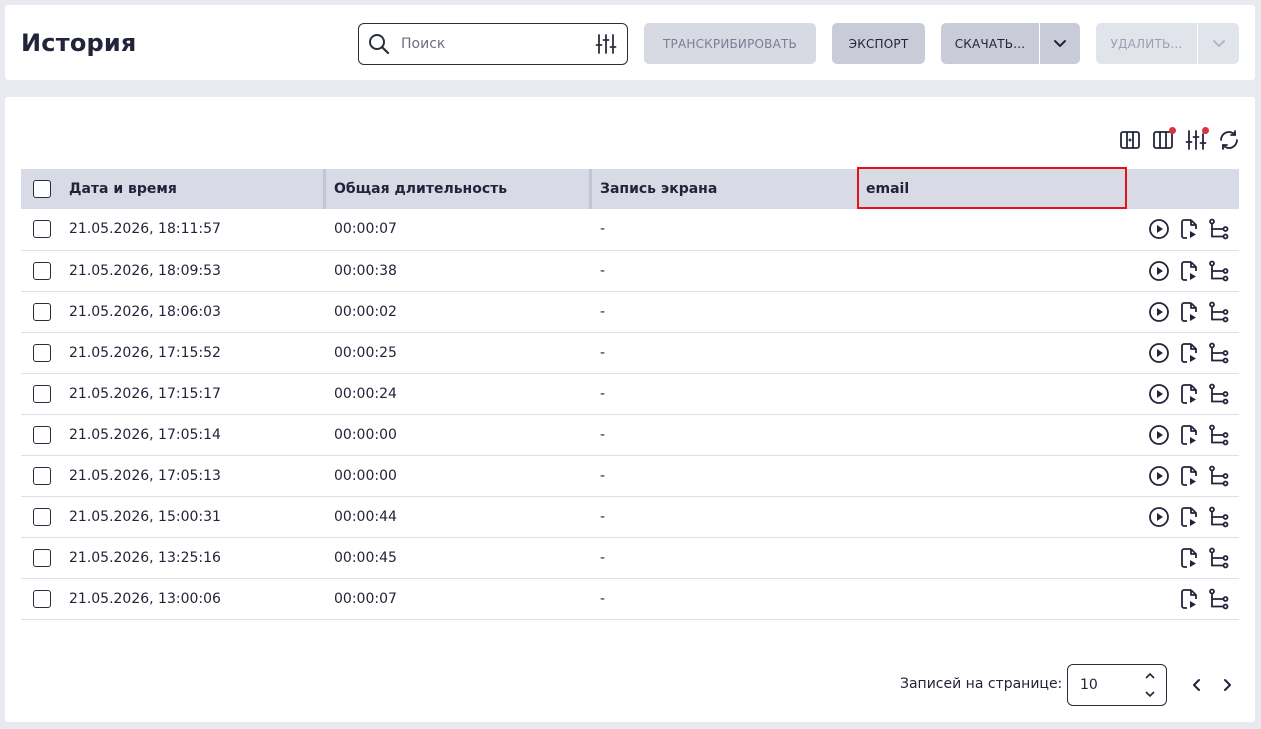 The image size is (1261, 729). I want to click on select-all-checkbox, so click(42, 189).